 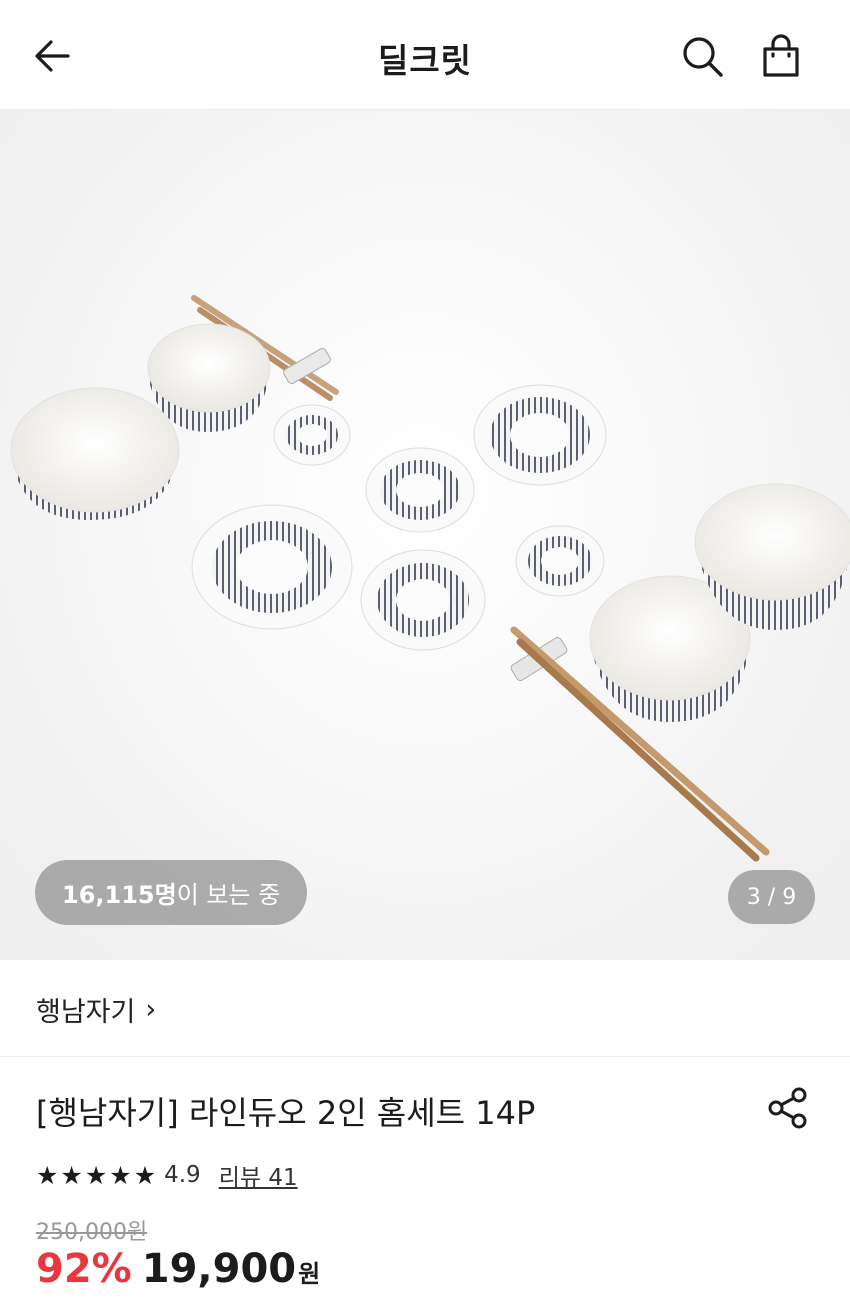 I want to click on share-icon, so click(x=787, y=1108).